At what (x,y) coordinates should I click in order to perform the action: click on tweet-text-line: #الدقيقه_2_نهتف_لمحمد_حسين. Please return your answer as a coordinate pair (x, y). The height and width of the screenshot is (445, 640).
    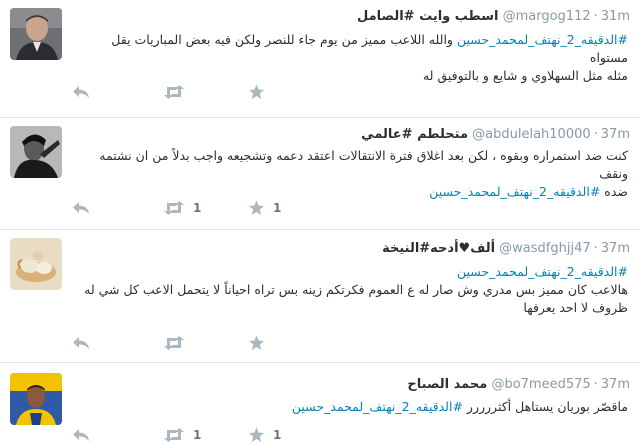
    Looking at the image, I should click on (351, 272).